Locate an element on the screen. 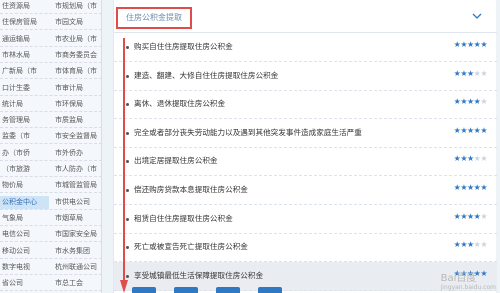 This screenshot has width=500, height=293. sidebar-row: （市旅游 市人防办（市 is located at coordinates (51, 169).